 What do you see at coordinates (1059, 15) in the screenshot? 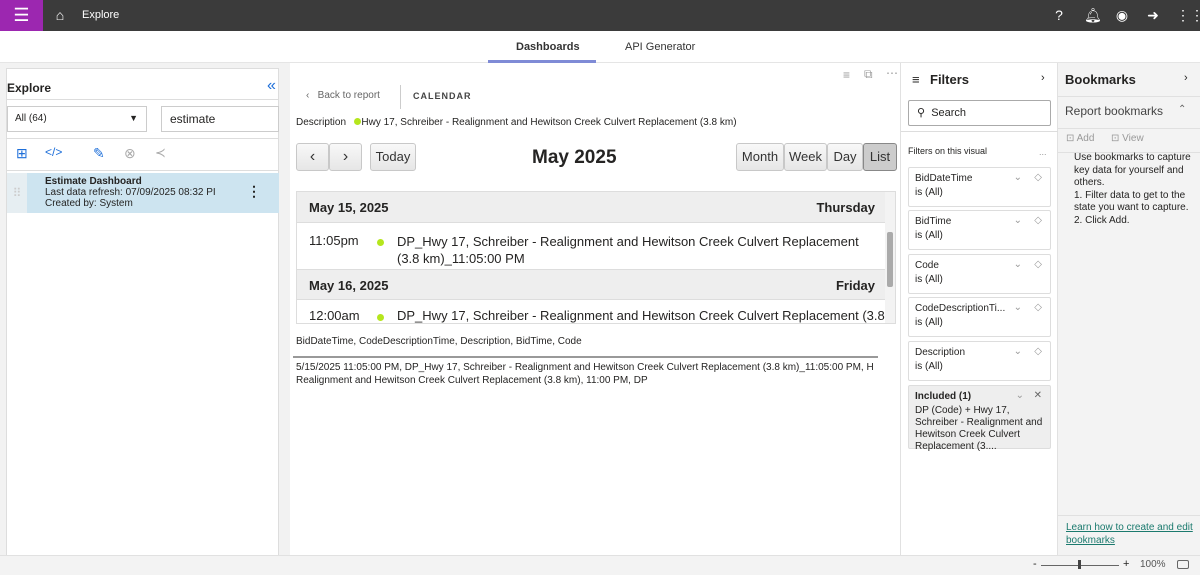
I see `help-icon: ?` at bounding box center [1059, 15].